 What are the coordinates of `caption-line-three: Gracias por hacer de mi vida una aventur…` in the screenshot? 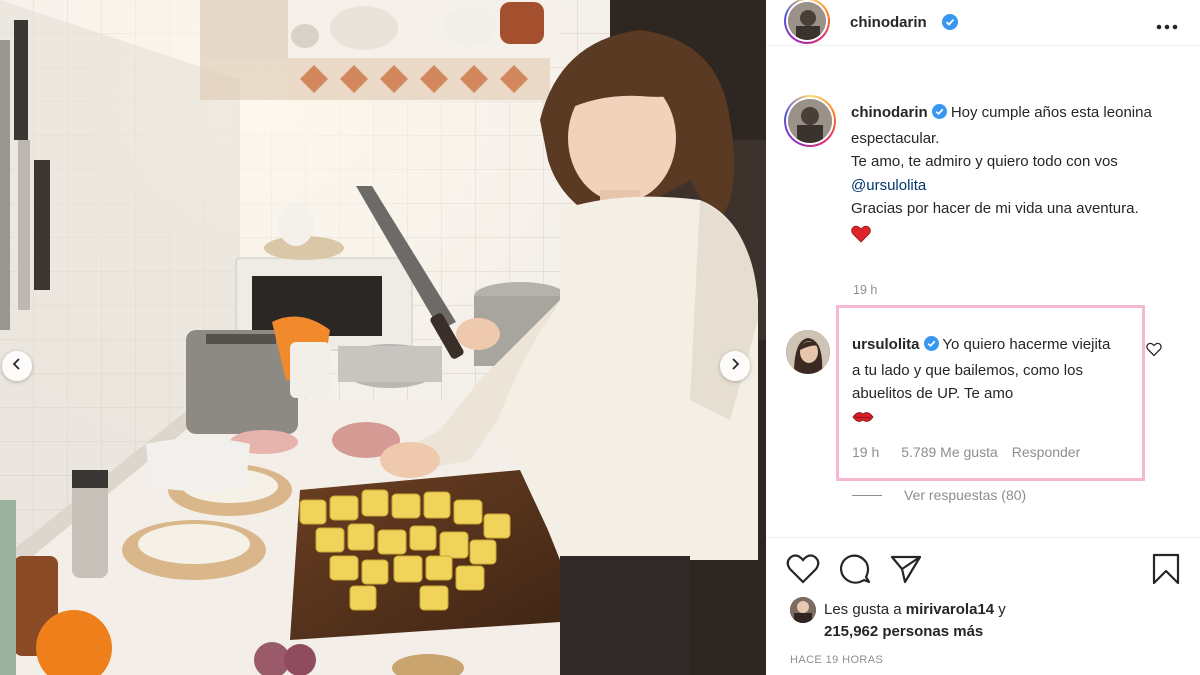 It's located at (995, 208).